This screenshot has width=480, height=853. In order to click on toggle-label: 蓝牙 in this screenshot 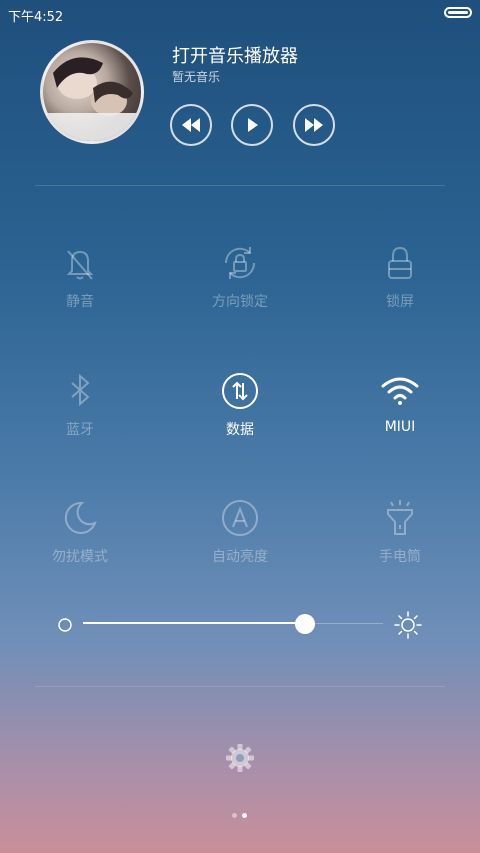, I will do `click(80, 430)`.